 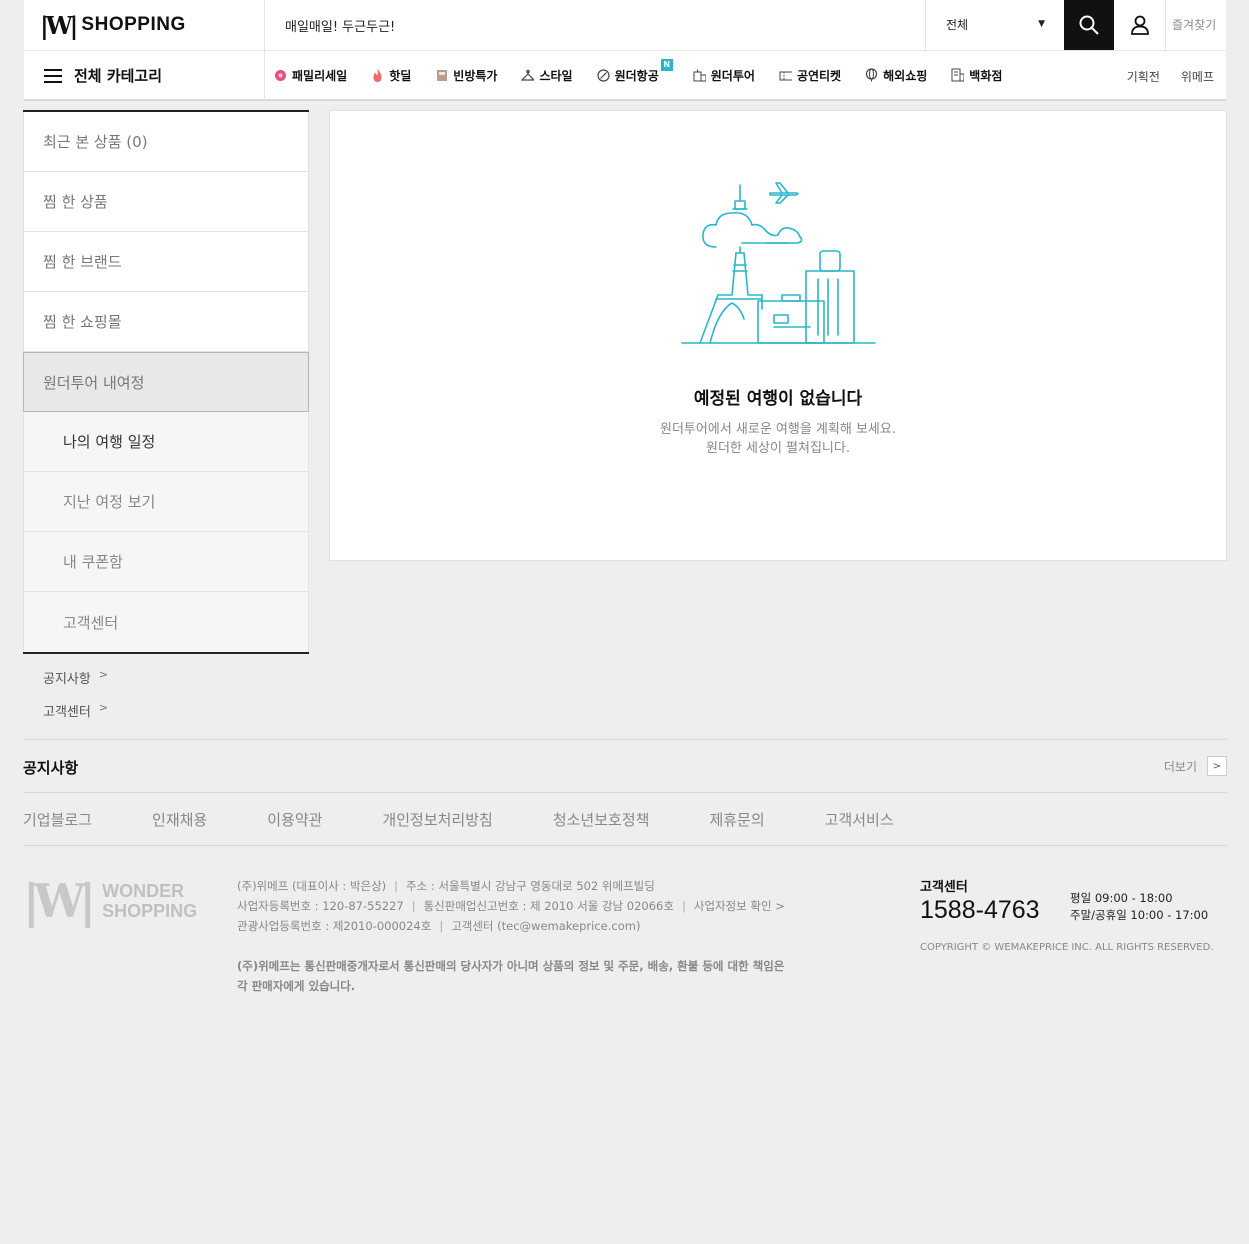 I want to click on nav-show-ticket: 공연티켓, so click(x=810, y=75).